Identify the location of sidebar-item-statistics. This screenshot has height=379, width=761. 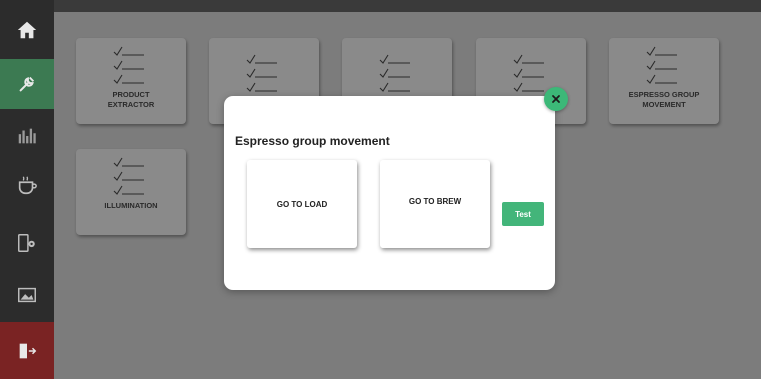
(27, 136).